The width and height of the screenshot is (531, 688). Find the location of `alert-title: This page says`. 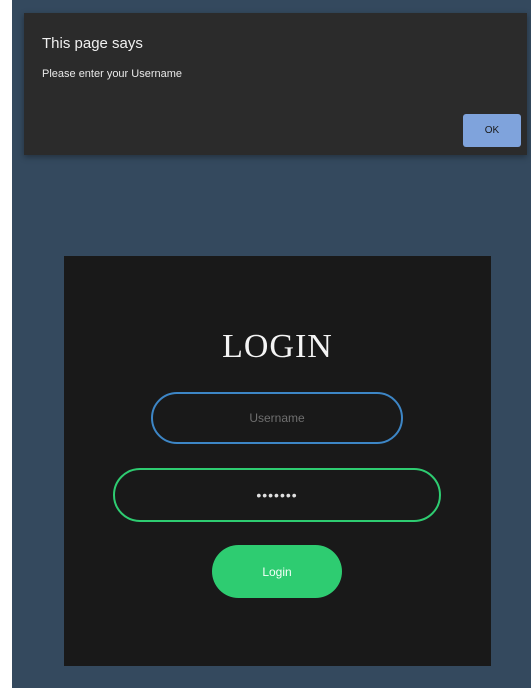

alert-title: This page says is located at coordinates (92, 43).